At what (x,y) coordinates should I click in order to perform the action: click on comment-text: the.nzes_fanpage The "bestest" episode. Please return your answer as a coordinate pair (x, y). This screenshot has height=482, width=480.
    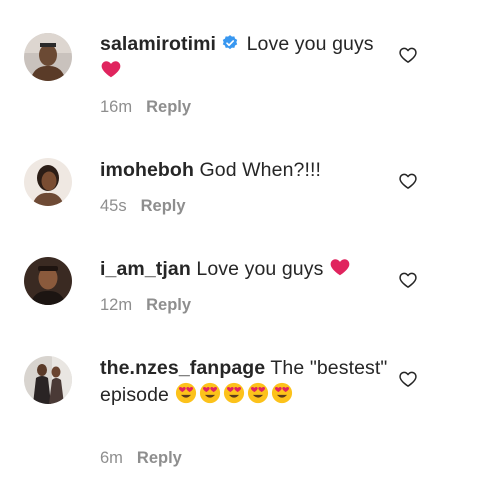
    Looking at the image, I should click on (245, 382).